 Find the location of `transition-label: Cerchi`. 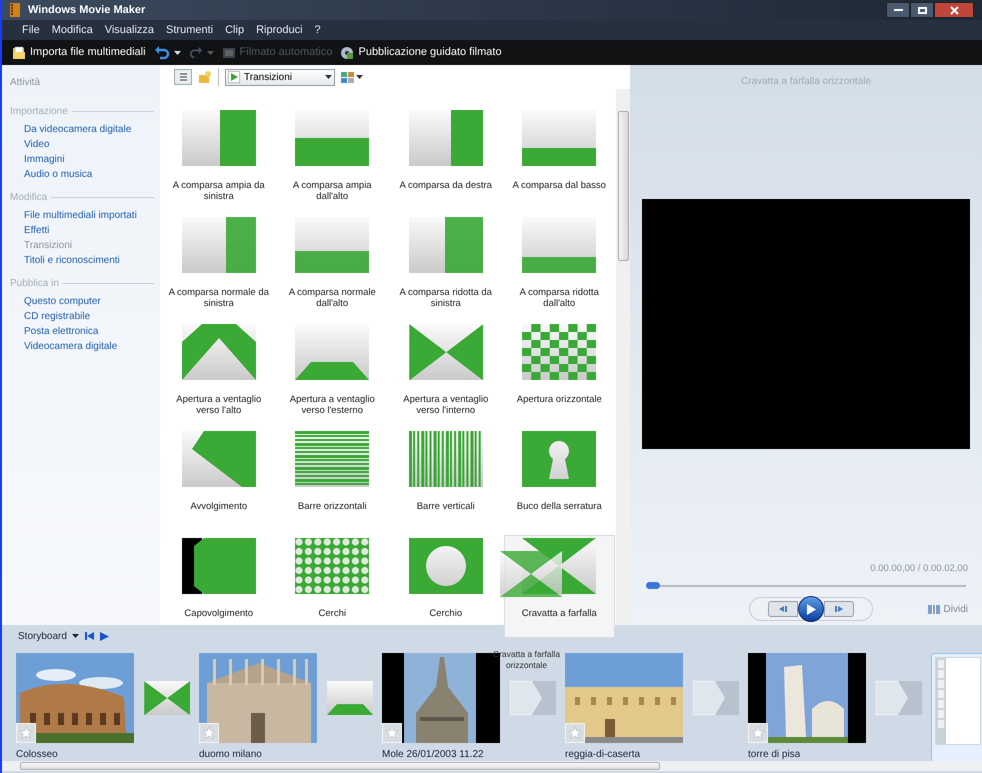

transition-label: Cerchi is located at coordinates (332, 613).